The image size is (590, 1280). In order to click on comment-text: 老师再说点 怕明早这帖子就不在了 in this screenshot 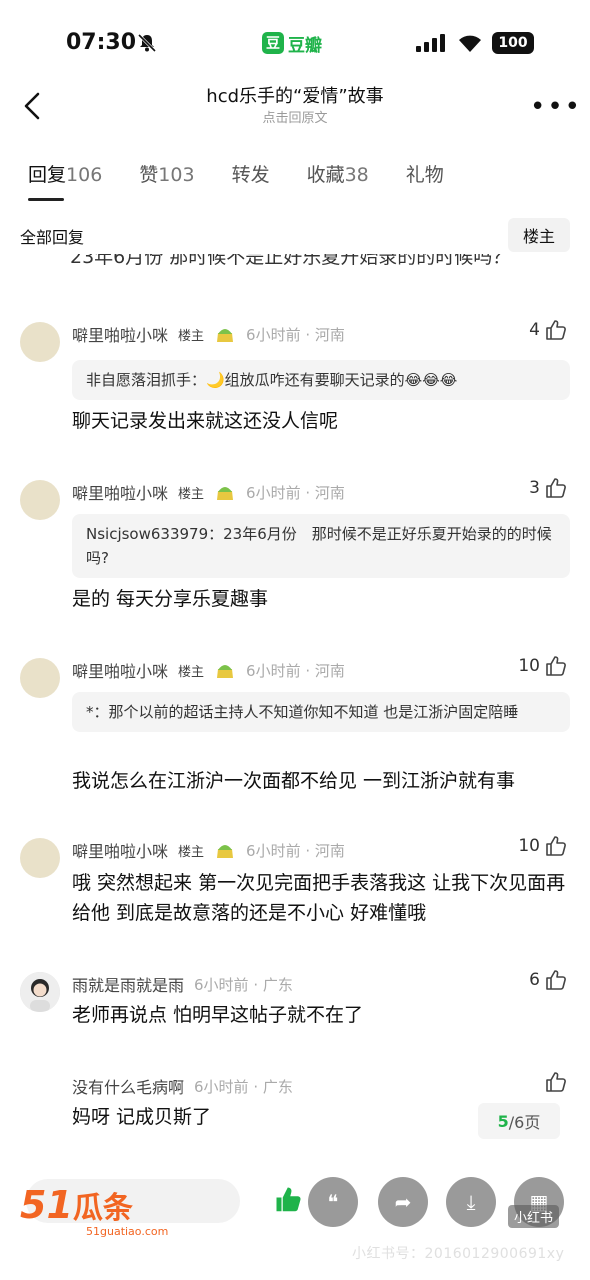, I will do `click(218, 1015)`.